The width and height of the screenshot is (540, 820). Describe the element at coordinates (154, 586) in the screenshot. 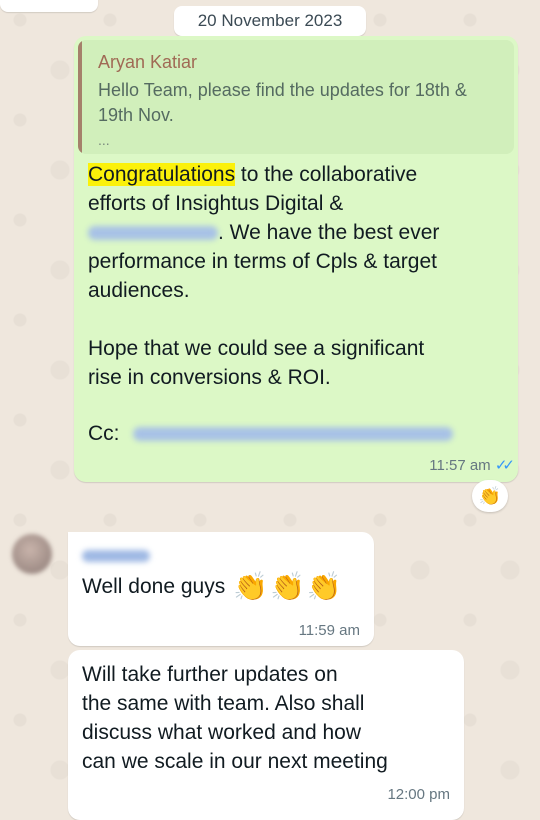

I see `message-text: Well done guys` at that location.